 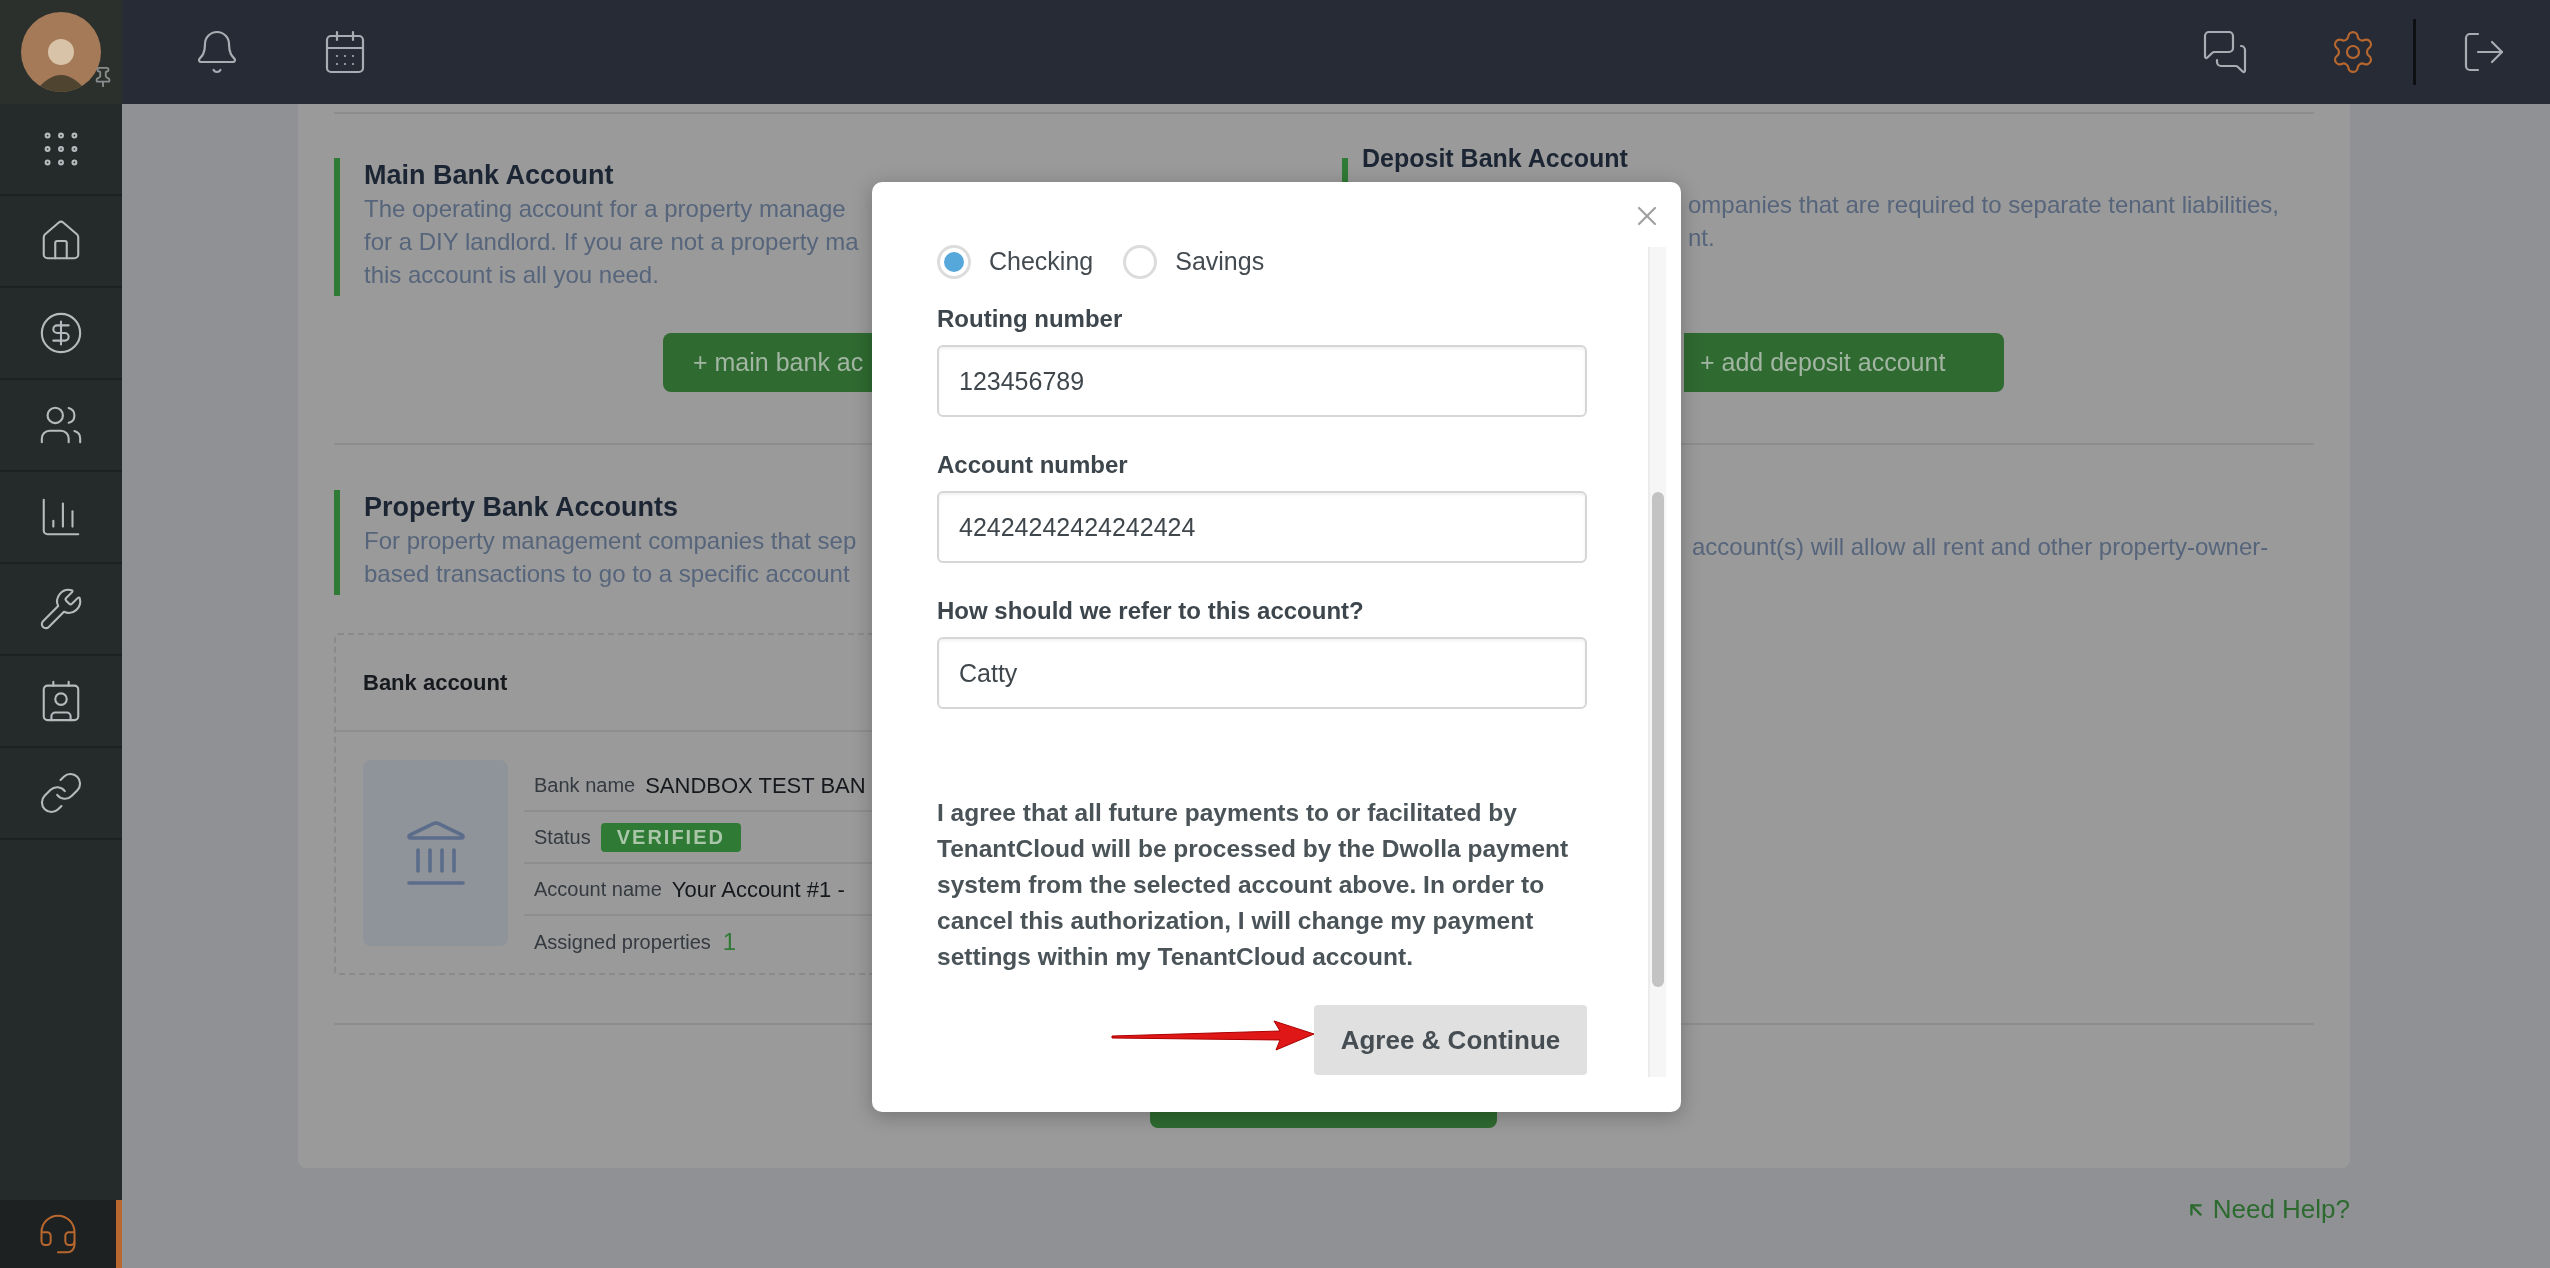 What do you see at coordinates (1151, 611) in the screenshot?
I see `field-label: How should we refer to this account?` at bounding box center [1151, 611].